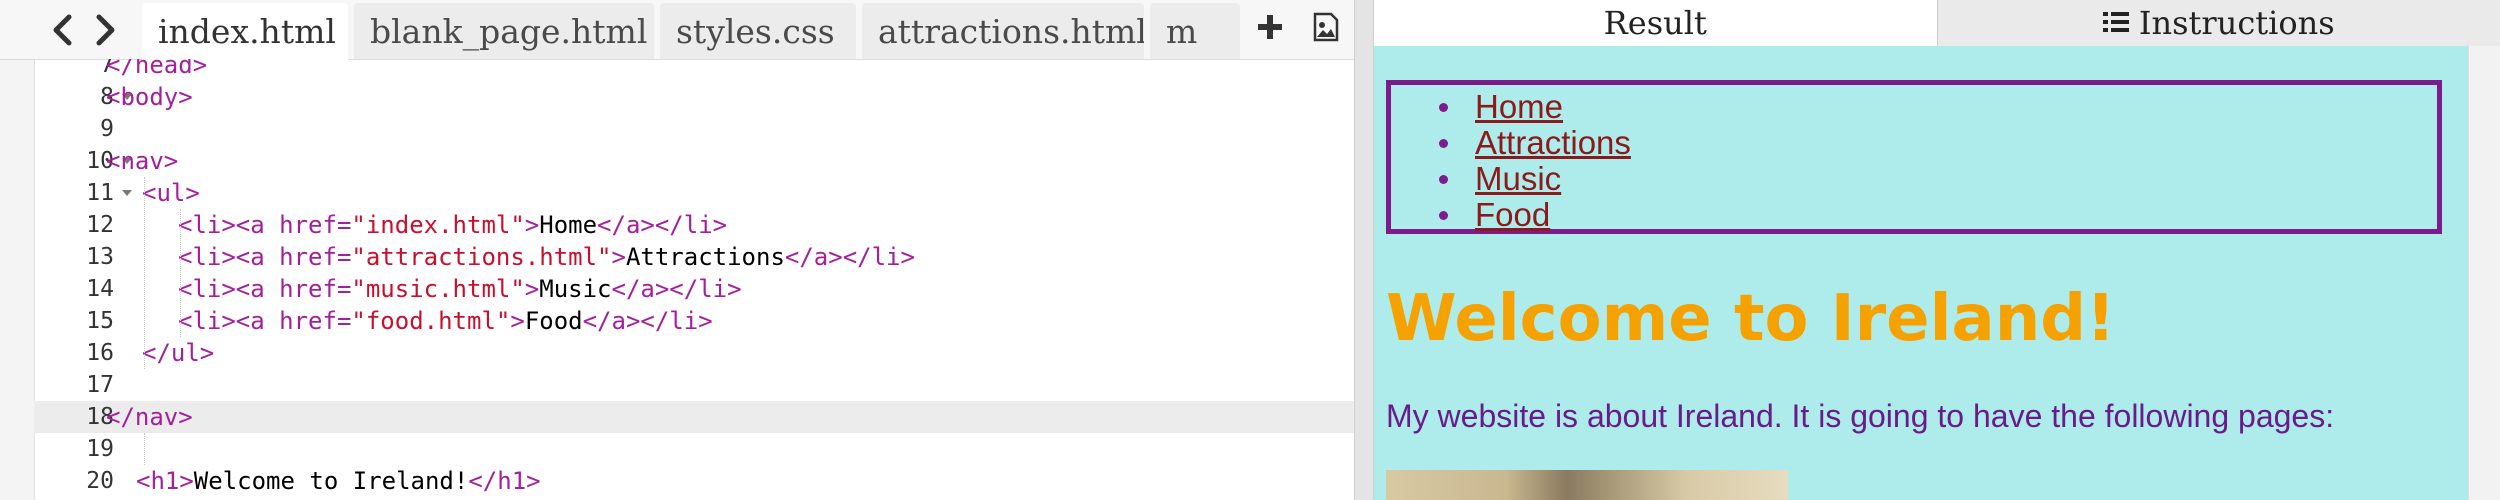  I want to click on tab-attractions-html: attractions.html, so click(1003, 31).